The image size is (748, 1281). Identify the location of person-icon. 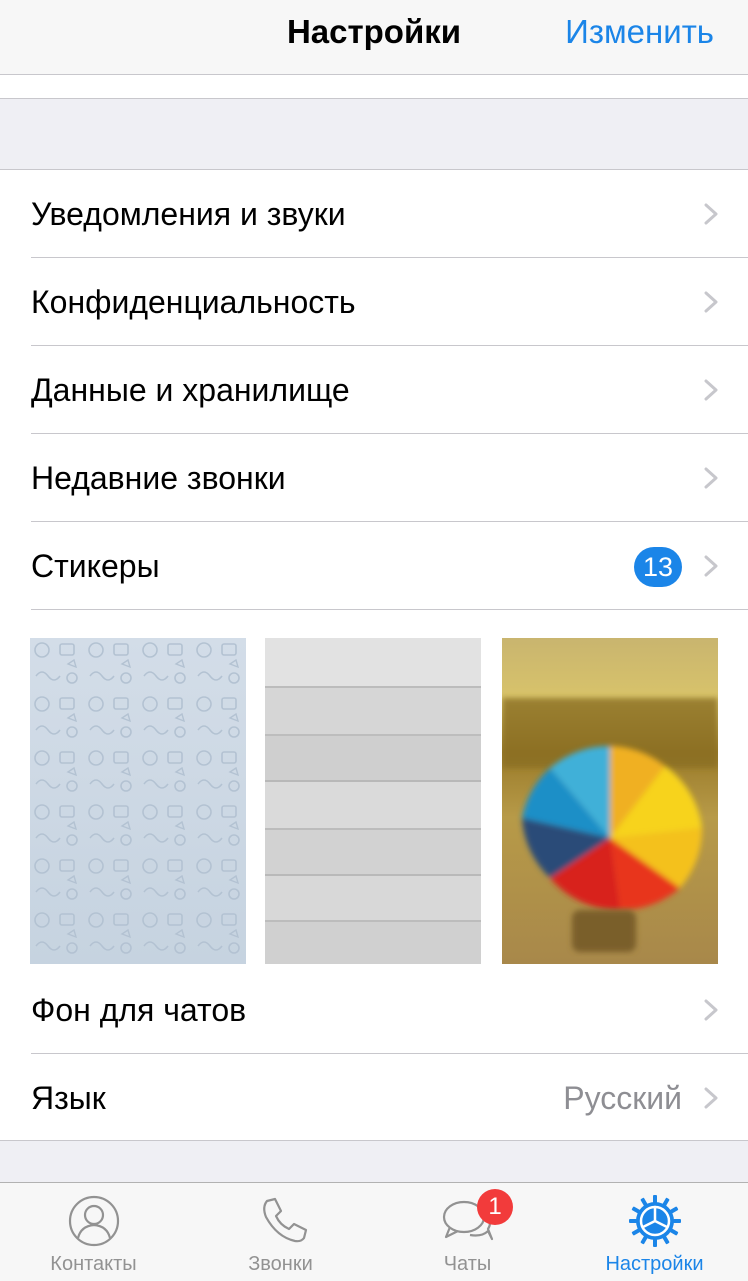
(93, 1221).